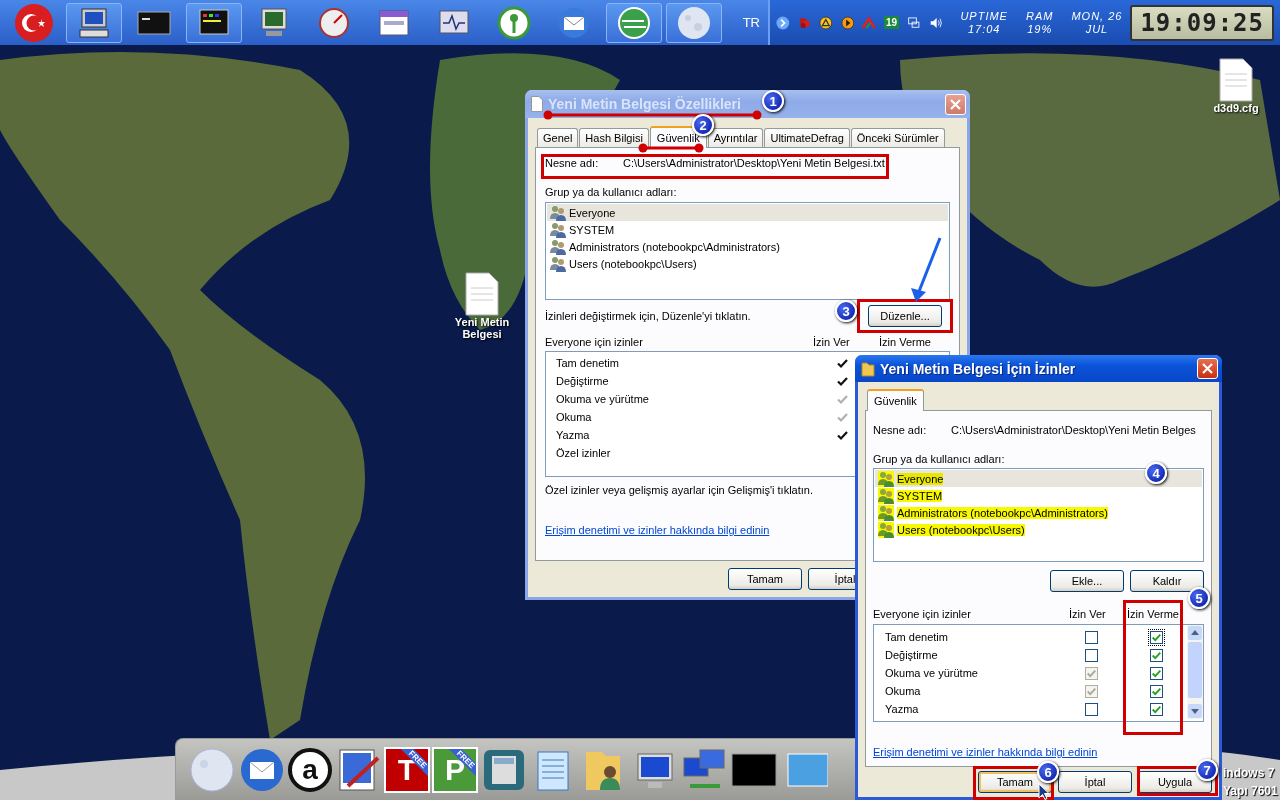 This screenshot has width=1280, height=800. What do you see at coordinates (634, 22) in the screenshot?
I see `globe-icon` at bounding box center [634, 22].